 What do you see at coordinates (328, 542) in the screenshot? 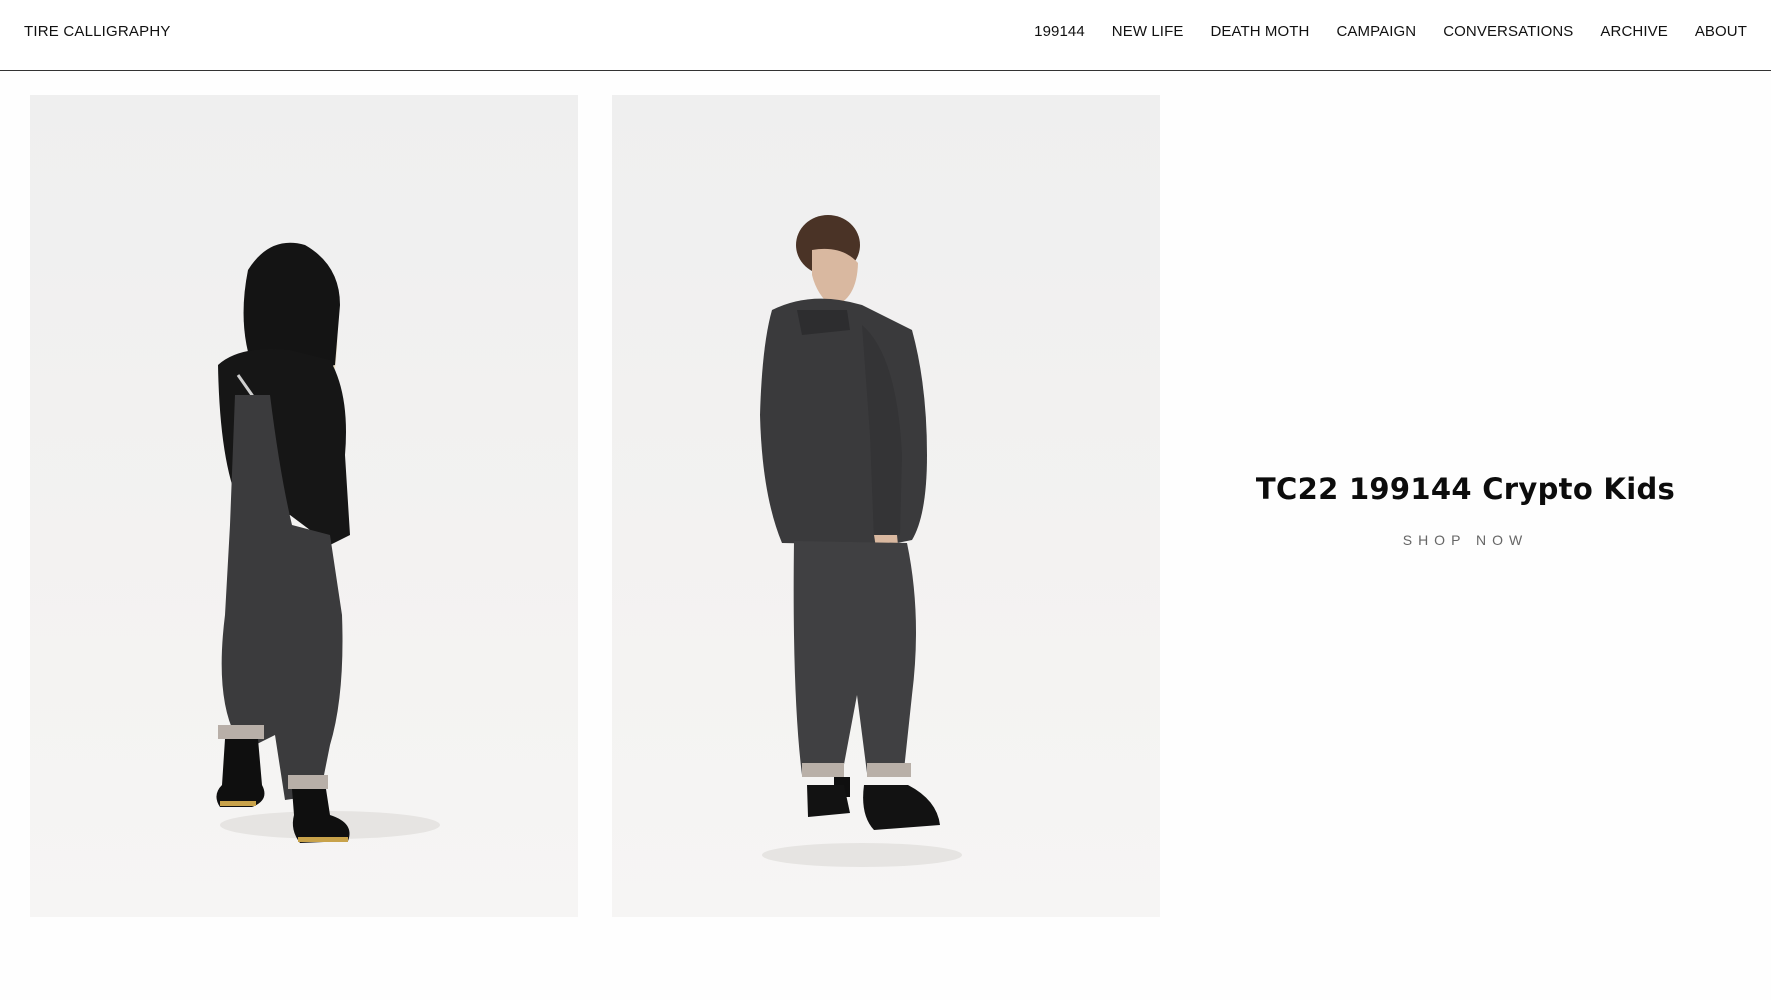
I see `model-overalls-illustration` at bounding box center [328, 542].